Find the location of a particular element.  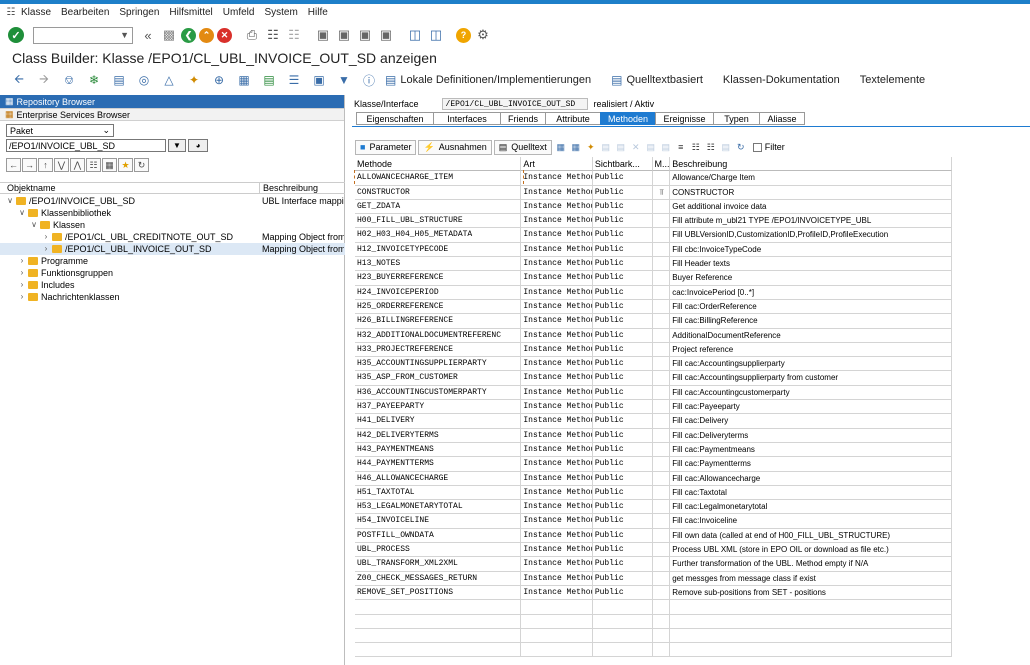

method-name-cell: H42_DELIVERYTERMS is located at coordinates (438, 435).